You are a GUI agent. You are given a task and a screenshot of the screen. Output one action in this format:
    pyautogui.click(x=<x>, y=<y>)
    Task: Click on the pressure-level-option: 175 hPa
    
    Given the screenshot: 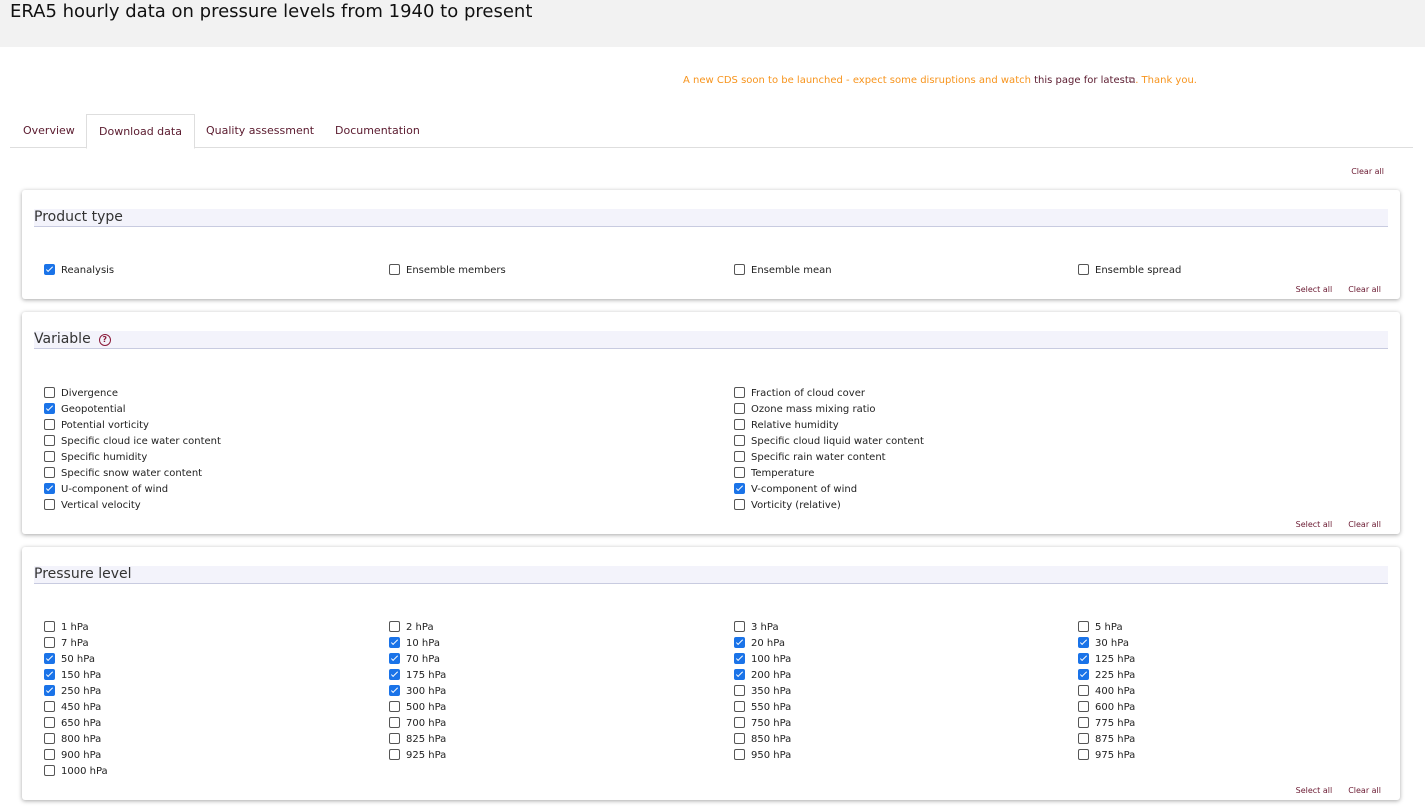 What is the action you would take?
    pyautogui.click(x=417, y=676)
    